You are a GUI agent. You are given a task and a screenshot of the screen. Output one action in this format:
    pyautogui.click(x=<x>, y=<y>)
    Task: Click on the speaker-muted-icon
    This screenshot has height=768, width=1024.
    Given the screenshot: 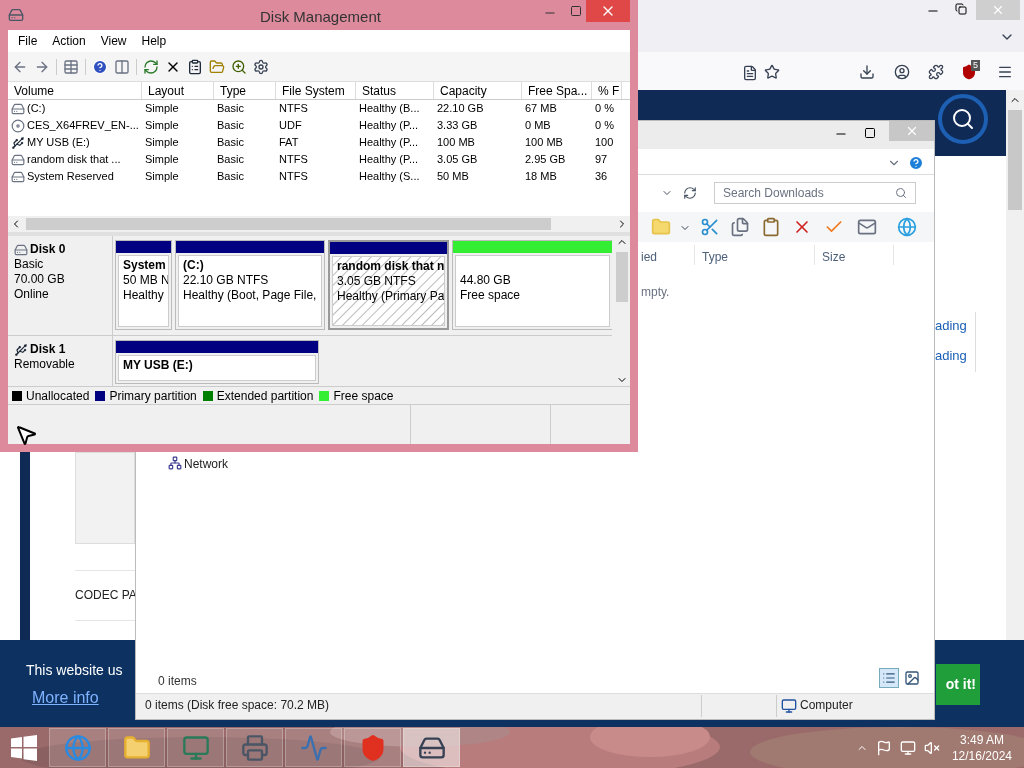 What is the action you would take?
    pyautogui.click(x=931, y=747)
    